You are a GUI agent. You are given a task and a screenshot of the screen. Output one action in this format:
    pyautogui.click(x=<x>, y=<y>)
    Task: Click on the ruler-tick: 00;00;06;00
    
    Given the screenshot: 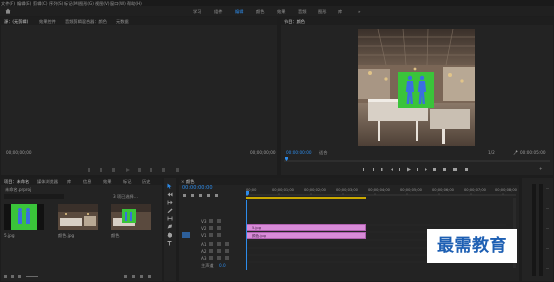 What is the action you would take?
    pyautogui.click(x=443, y=190)
    